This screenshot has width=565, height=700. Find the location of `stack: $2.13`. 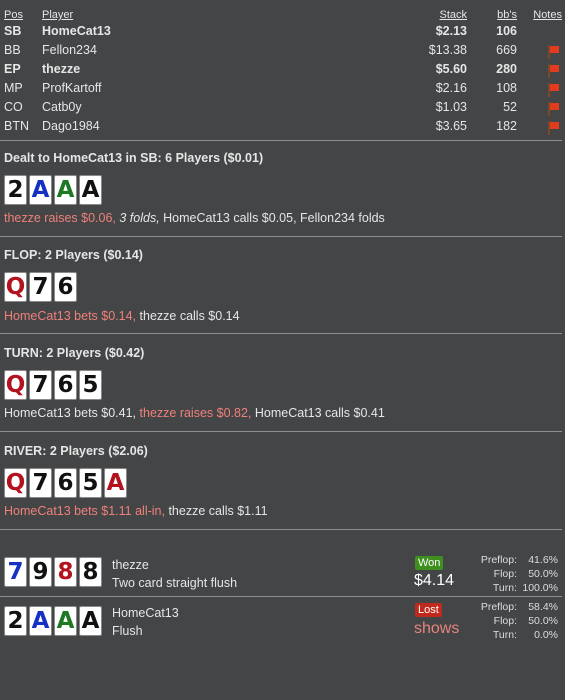

stack: $2.13 is located at coordinates (451, 31).